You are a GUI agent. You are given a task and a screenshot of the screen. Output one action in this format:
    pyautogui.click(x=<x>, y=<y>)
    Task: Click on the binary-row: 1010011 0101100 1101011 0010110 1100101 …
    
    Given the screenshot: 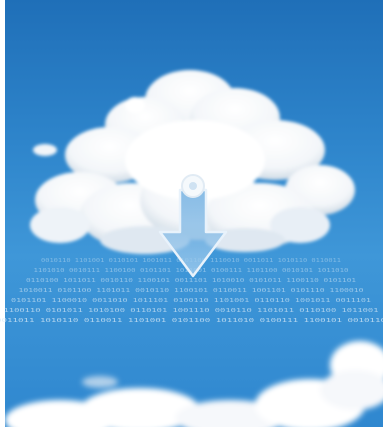 What is the action you would take?
    pyautogui.click(x=191, y=291)
    